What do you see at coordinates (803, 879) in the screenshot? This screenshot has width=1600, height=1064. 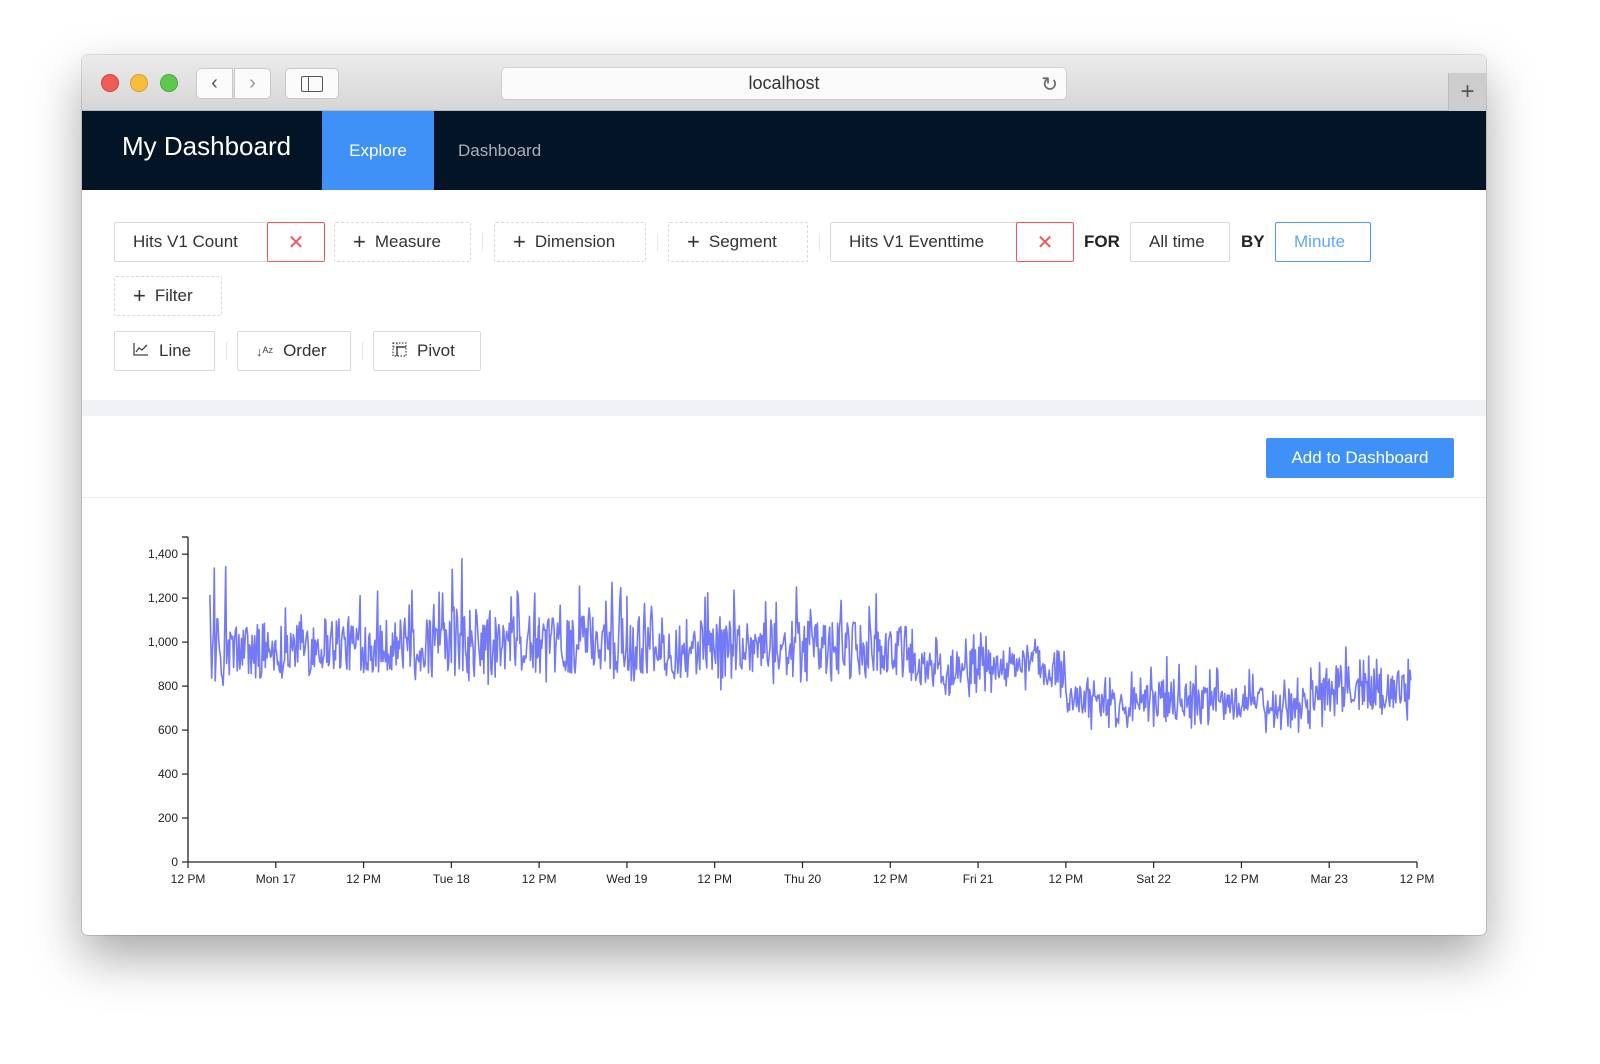 I see `x-tick-label: Thu 20` at bounding box center [803, 879].